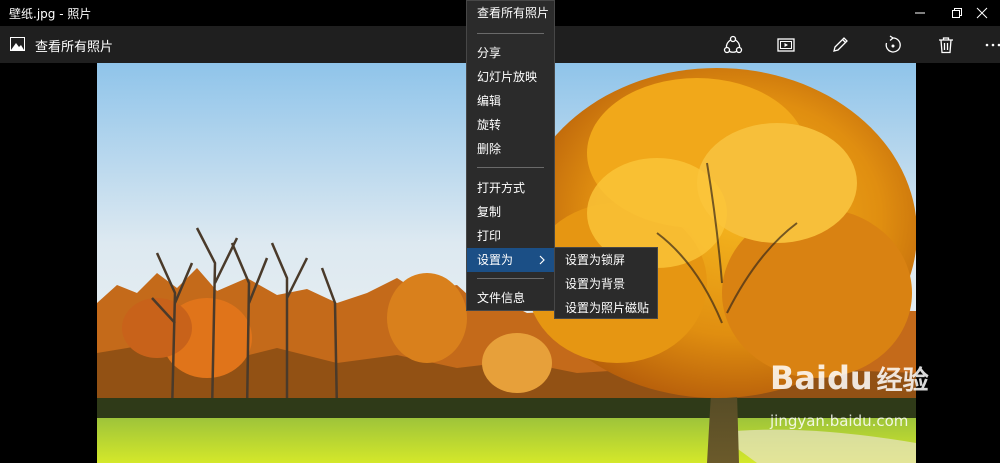  I want to click on more-icon, so click(992, 45).